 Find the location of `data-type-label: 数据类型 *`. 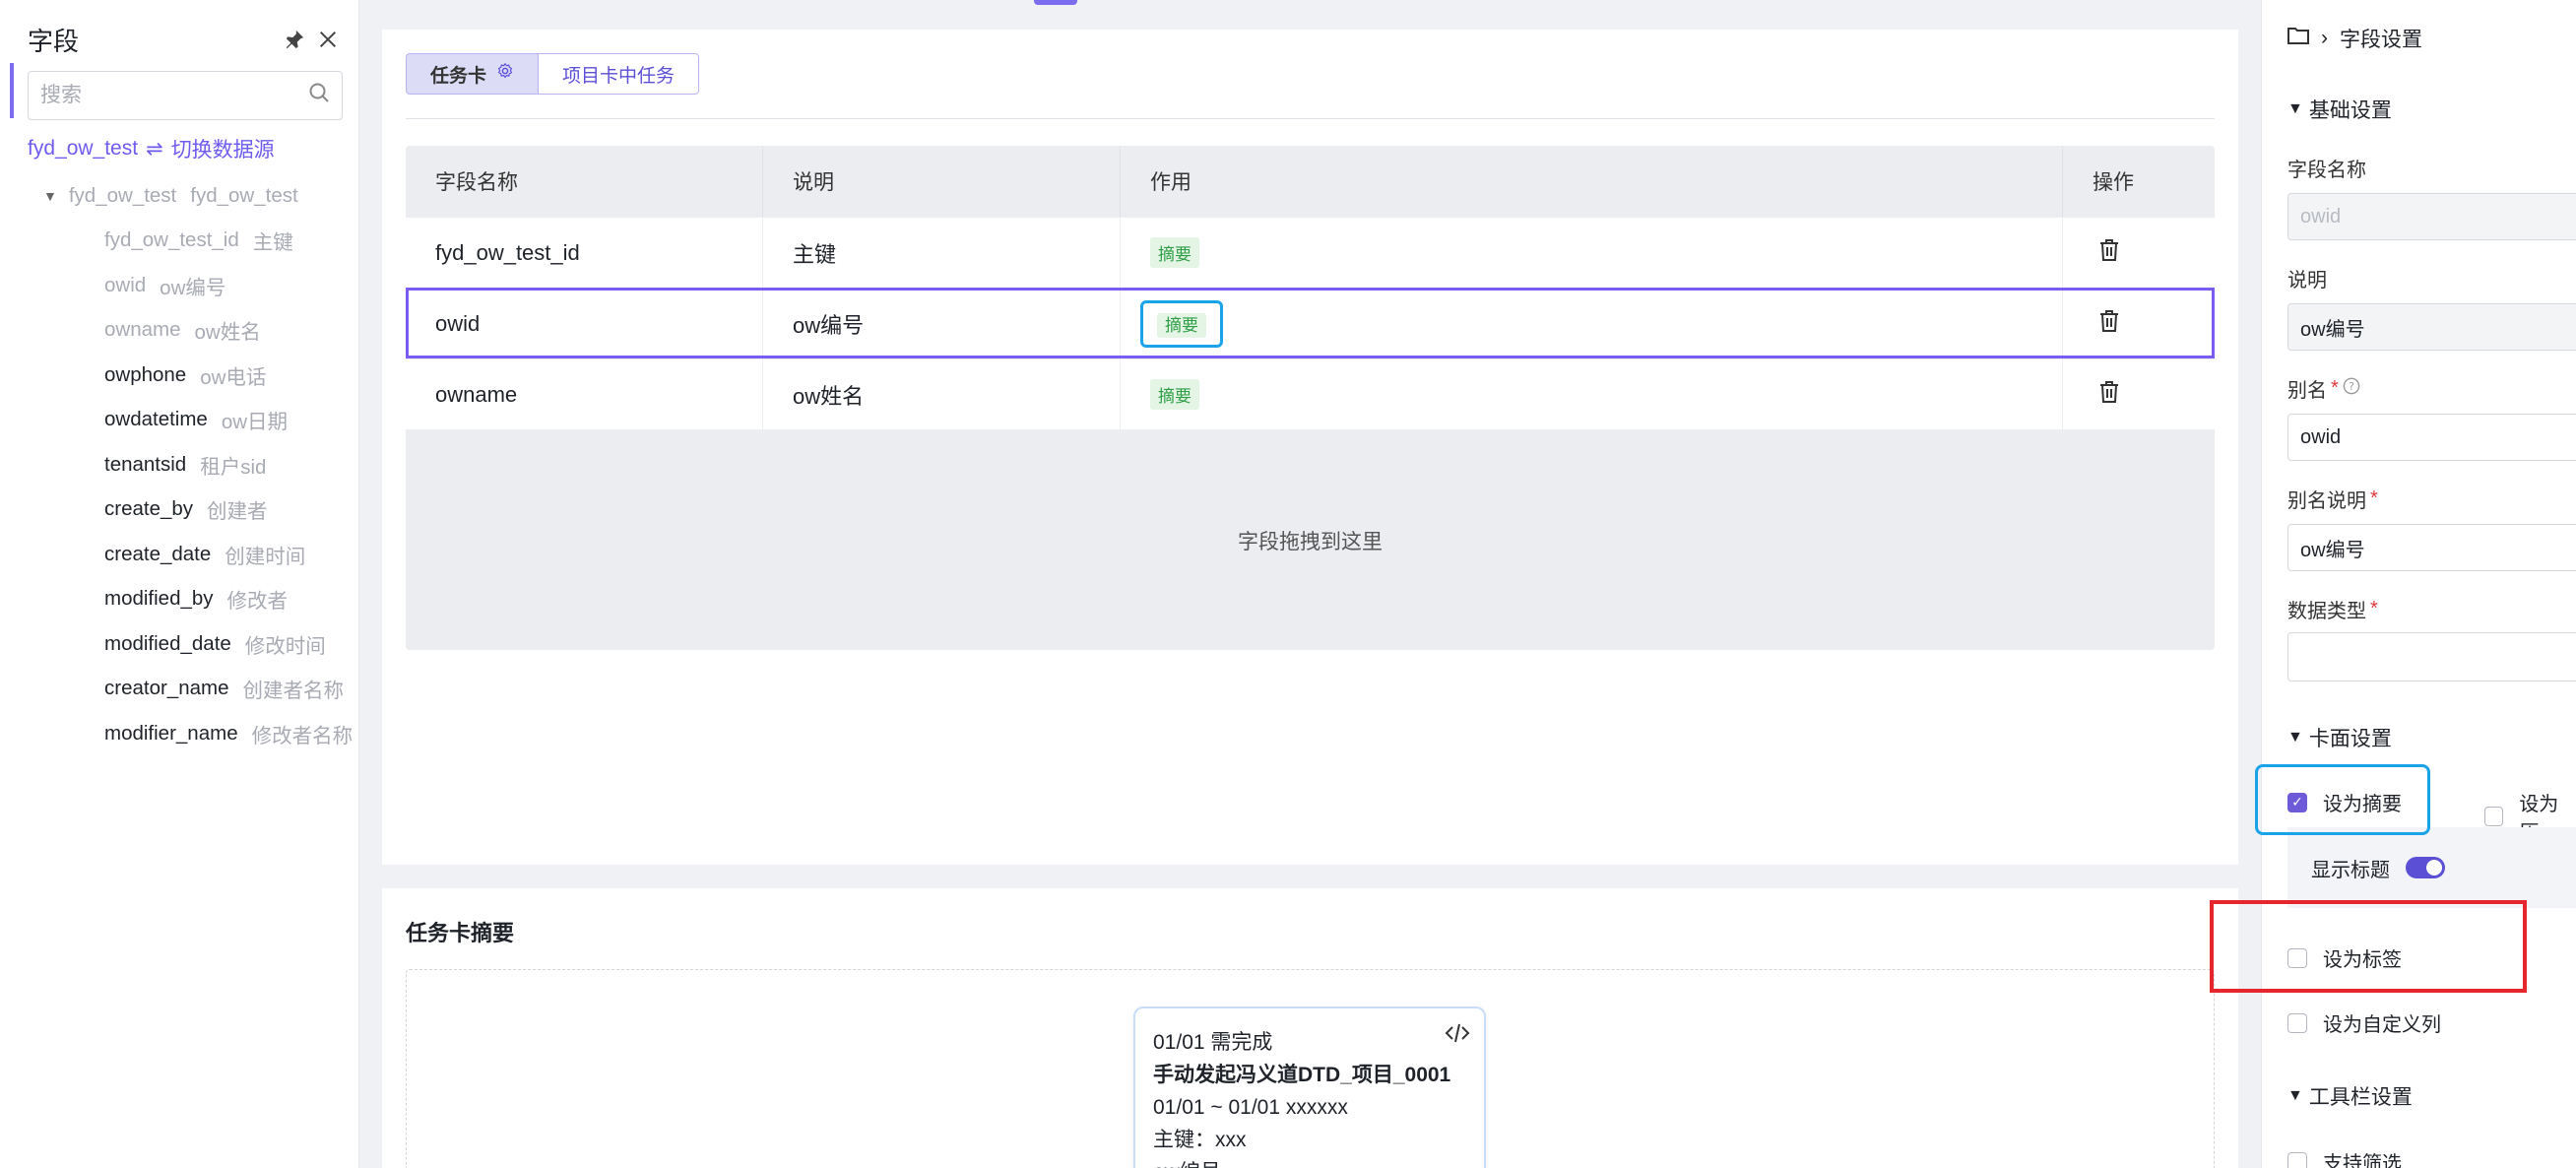

data-type-label: 数据类型 * is located at coordinates (2332, 609).